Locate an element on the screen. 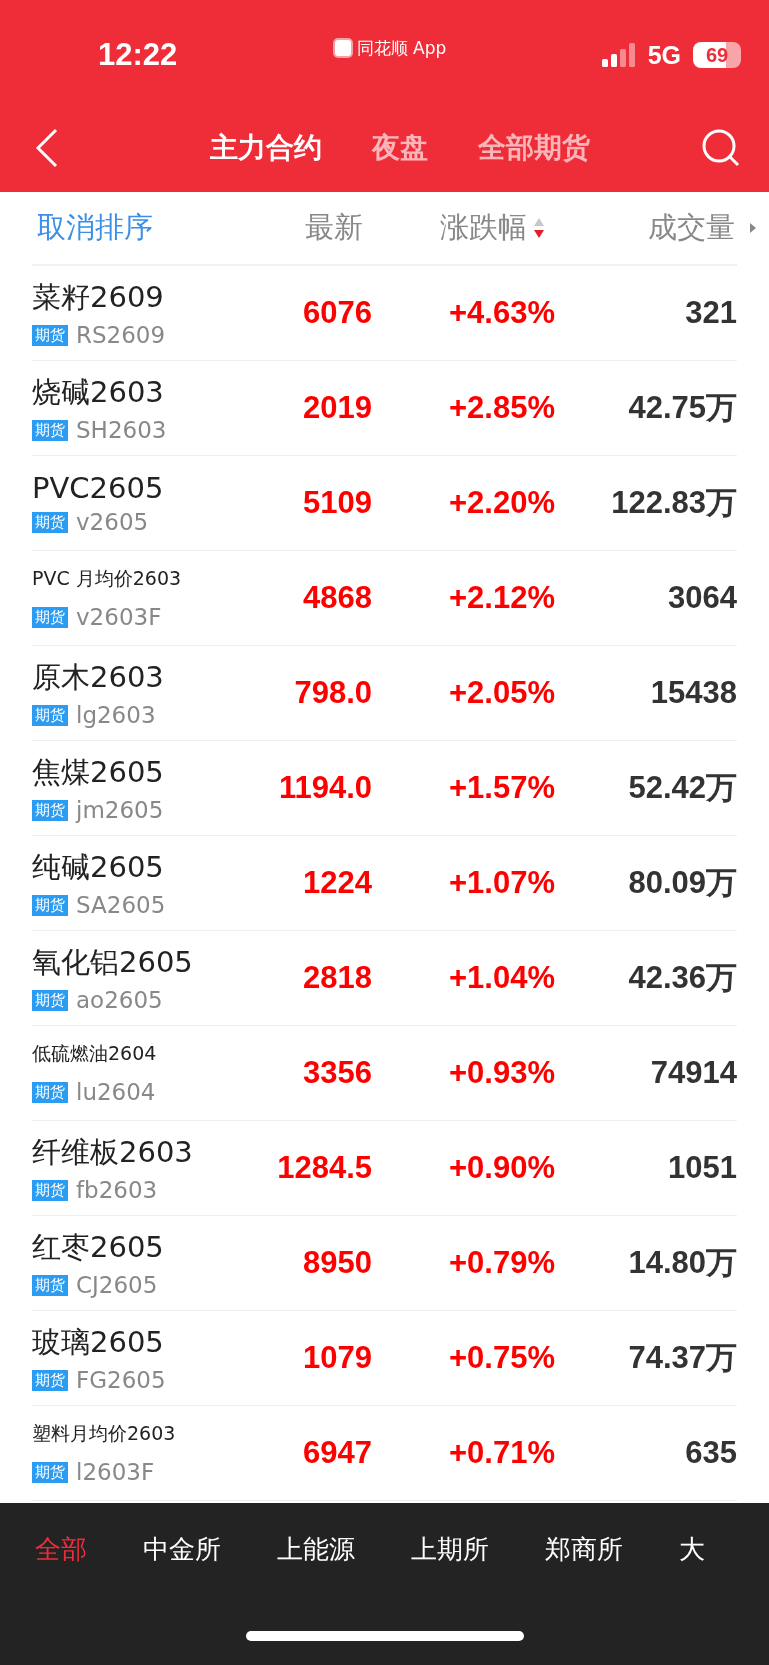  contract-code: RS2609 is located at coordinates (121, 335).